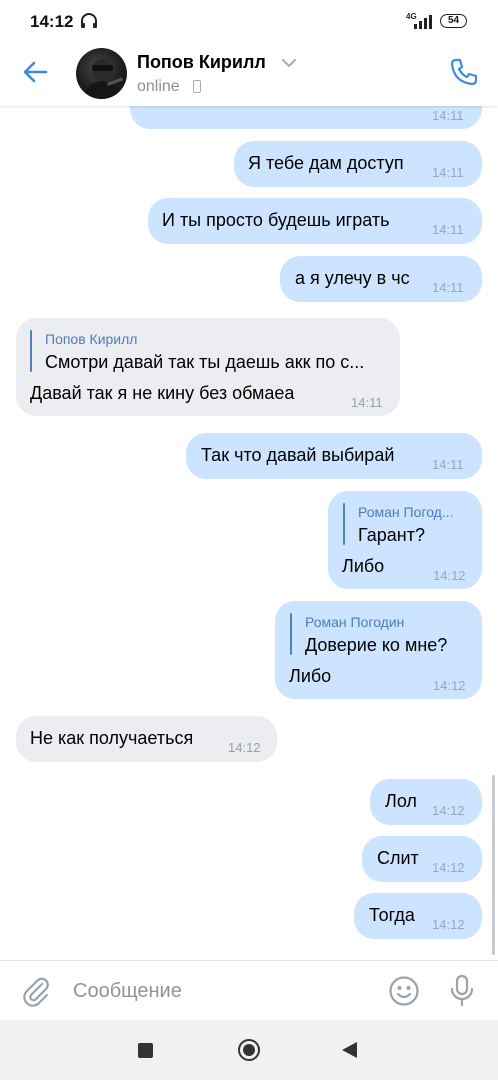 This screenshot has height=1080, width=498. Describe the element at coordinates (392, 915) in the screenshot. I see `message-text: Тогда` at that location.